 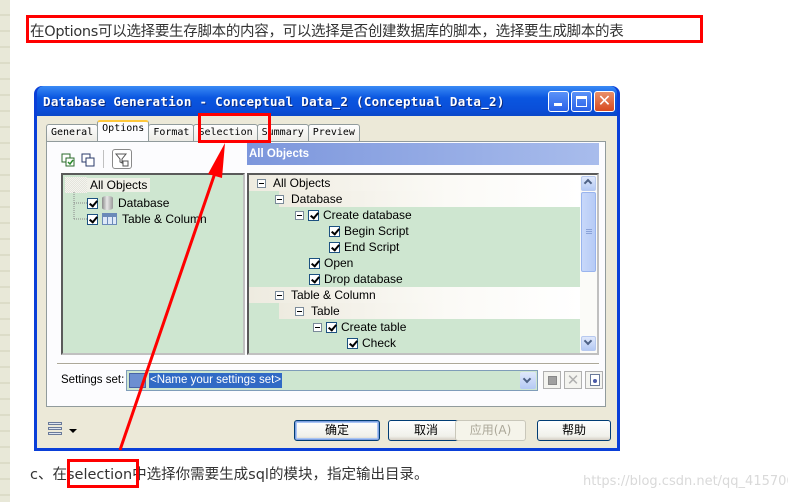 I want to click on annotation-box-caption, so click(x=364, y=29).